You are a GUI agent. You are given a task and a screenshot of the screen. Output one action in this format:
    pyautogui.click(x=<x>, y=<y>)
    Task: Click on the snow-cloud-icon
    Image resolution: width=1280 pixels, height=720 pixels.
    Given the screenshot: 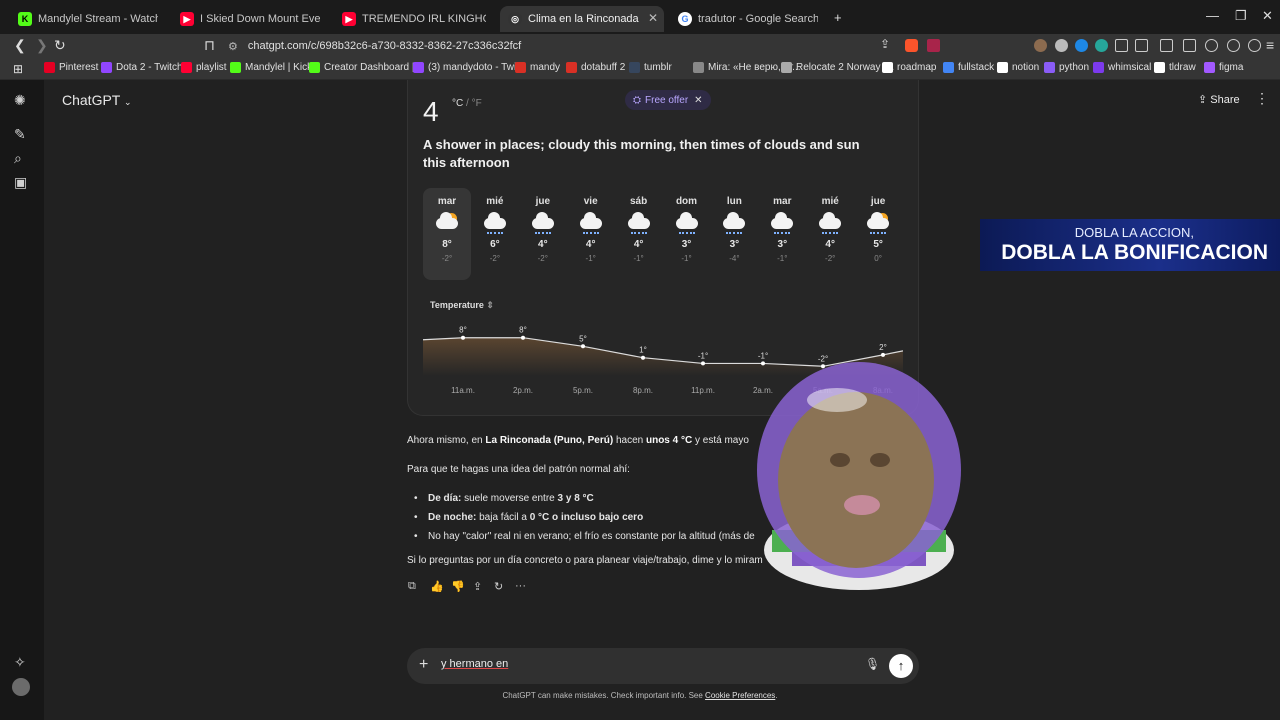 What is the action you would take?
    pyautogui.click(x=495, y=223)
    